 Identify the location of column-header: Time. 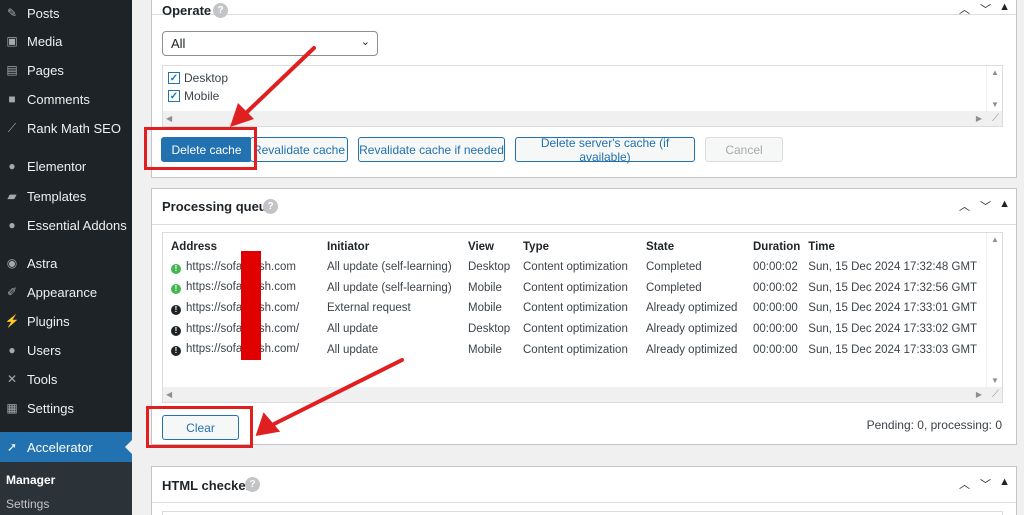
(821, 247).